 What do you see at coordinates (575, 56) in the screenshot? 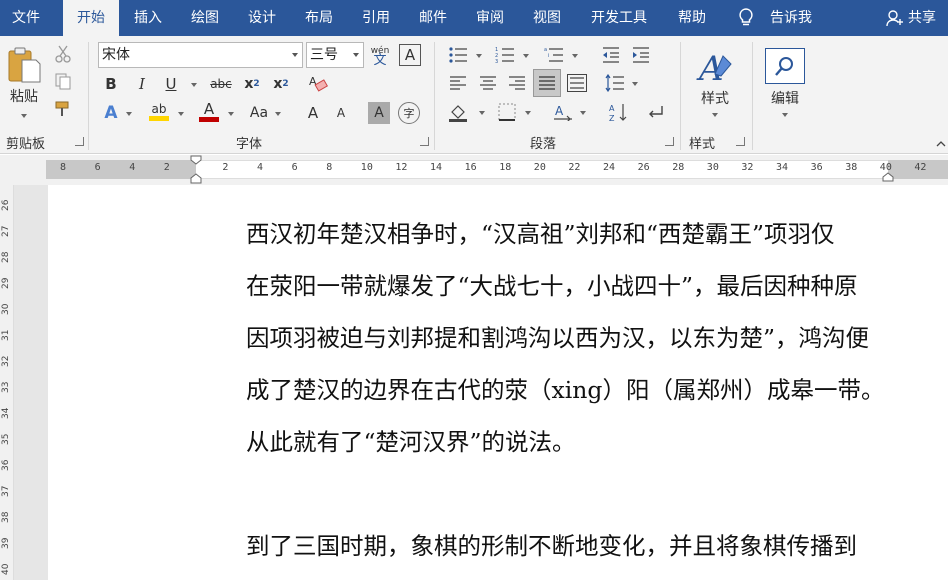
I see `multilevel-list-dropdown-icon` at bounding box center [575, 56].